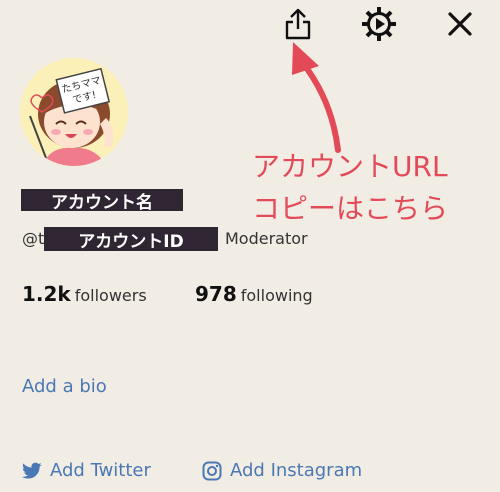  I want to click on add-instagram-link: Add Instagram, so click(282, 470).